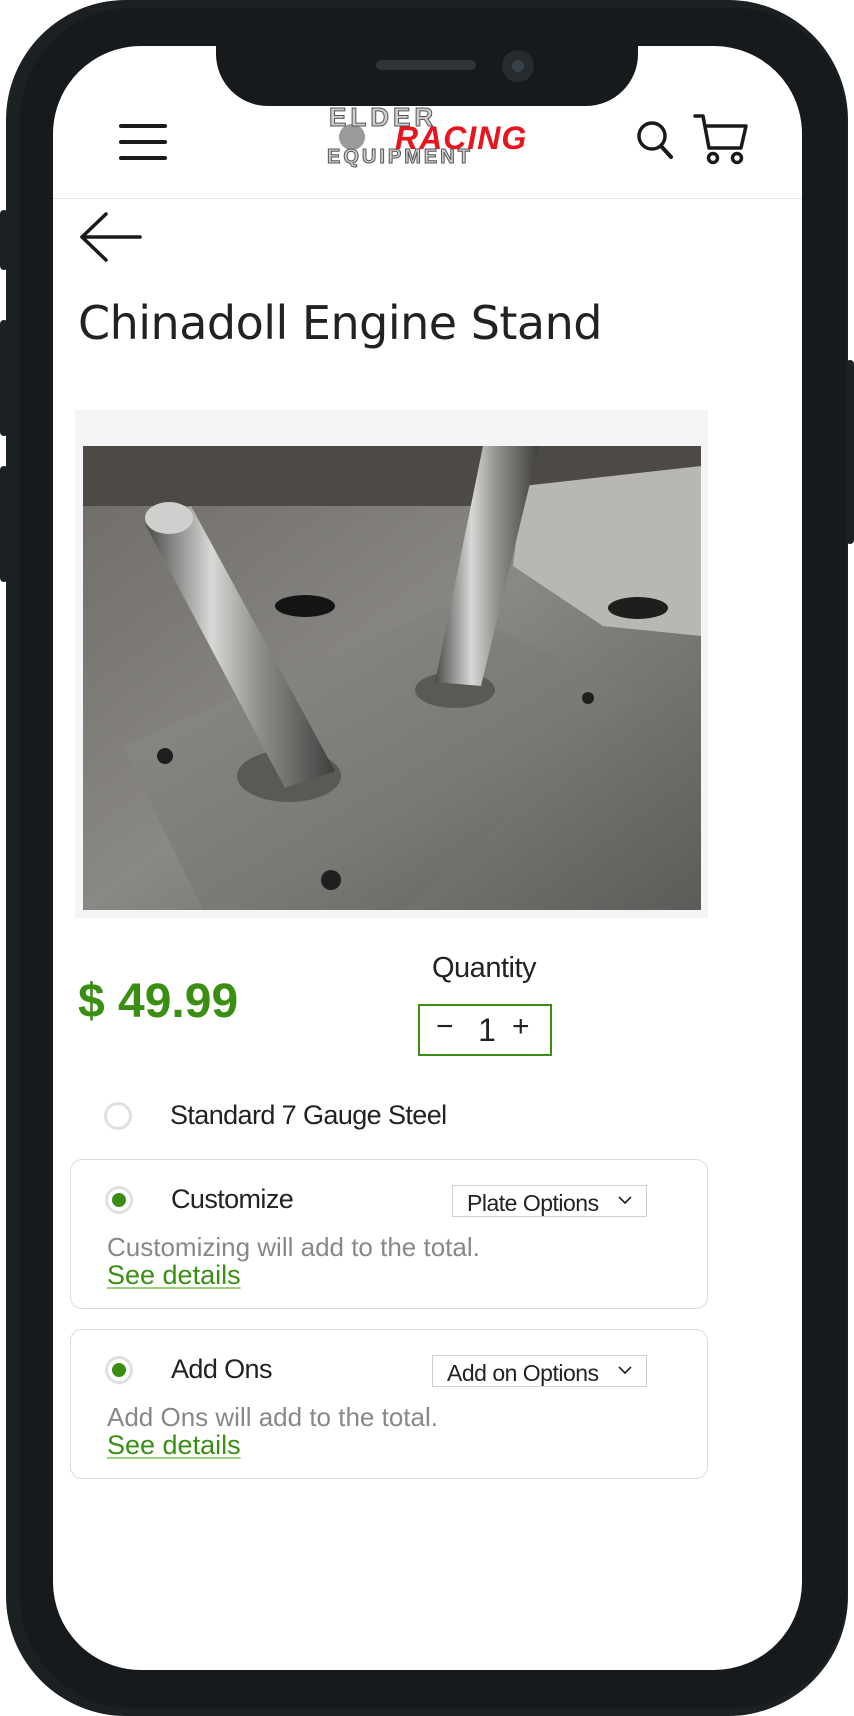  Describe the element at coordinates (484, 968) in the screenshot. I see `quantity-label: Quantity` at that location.